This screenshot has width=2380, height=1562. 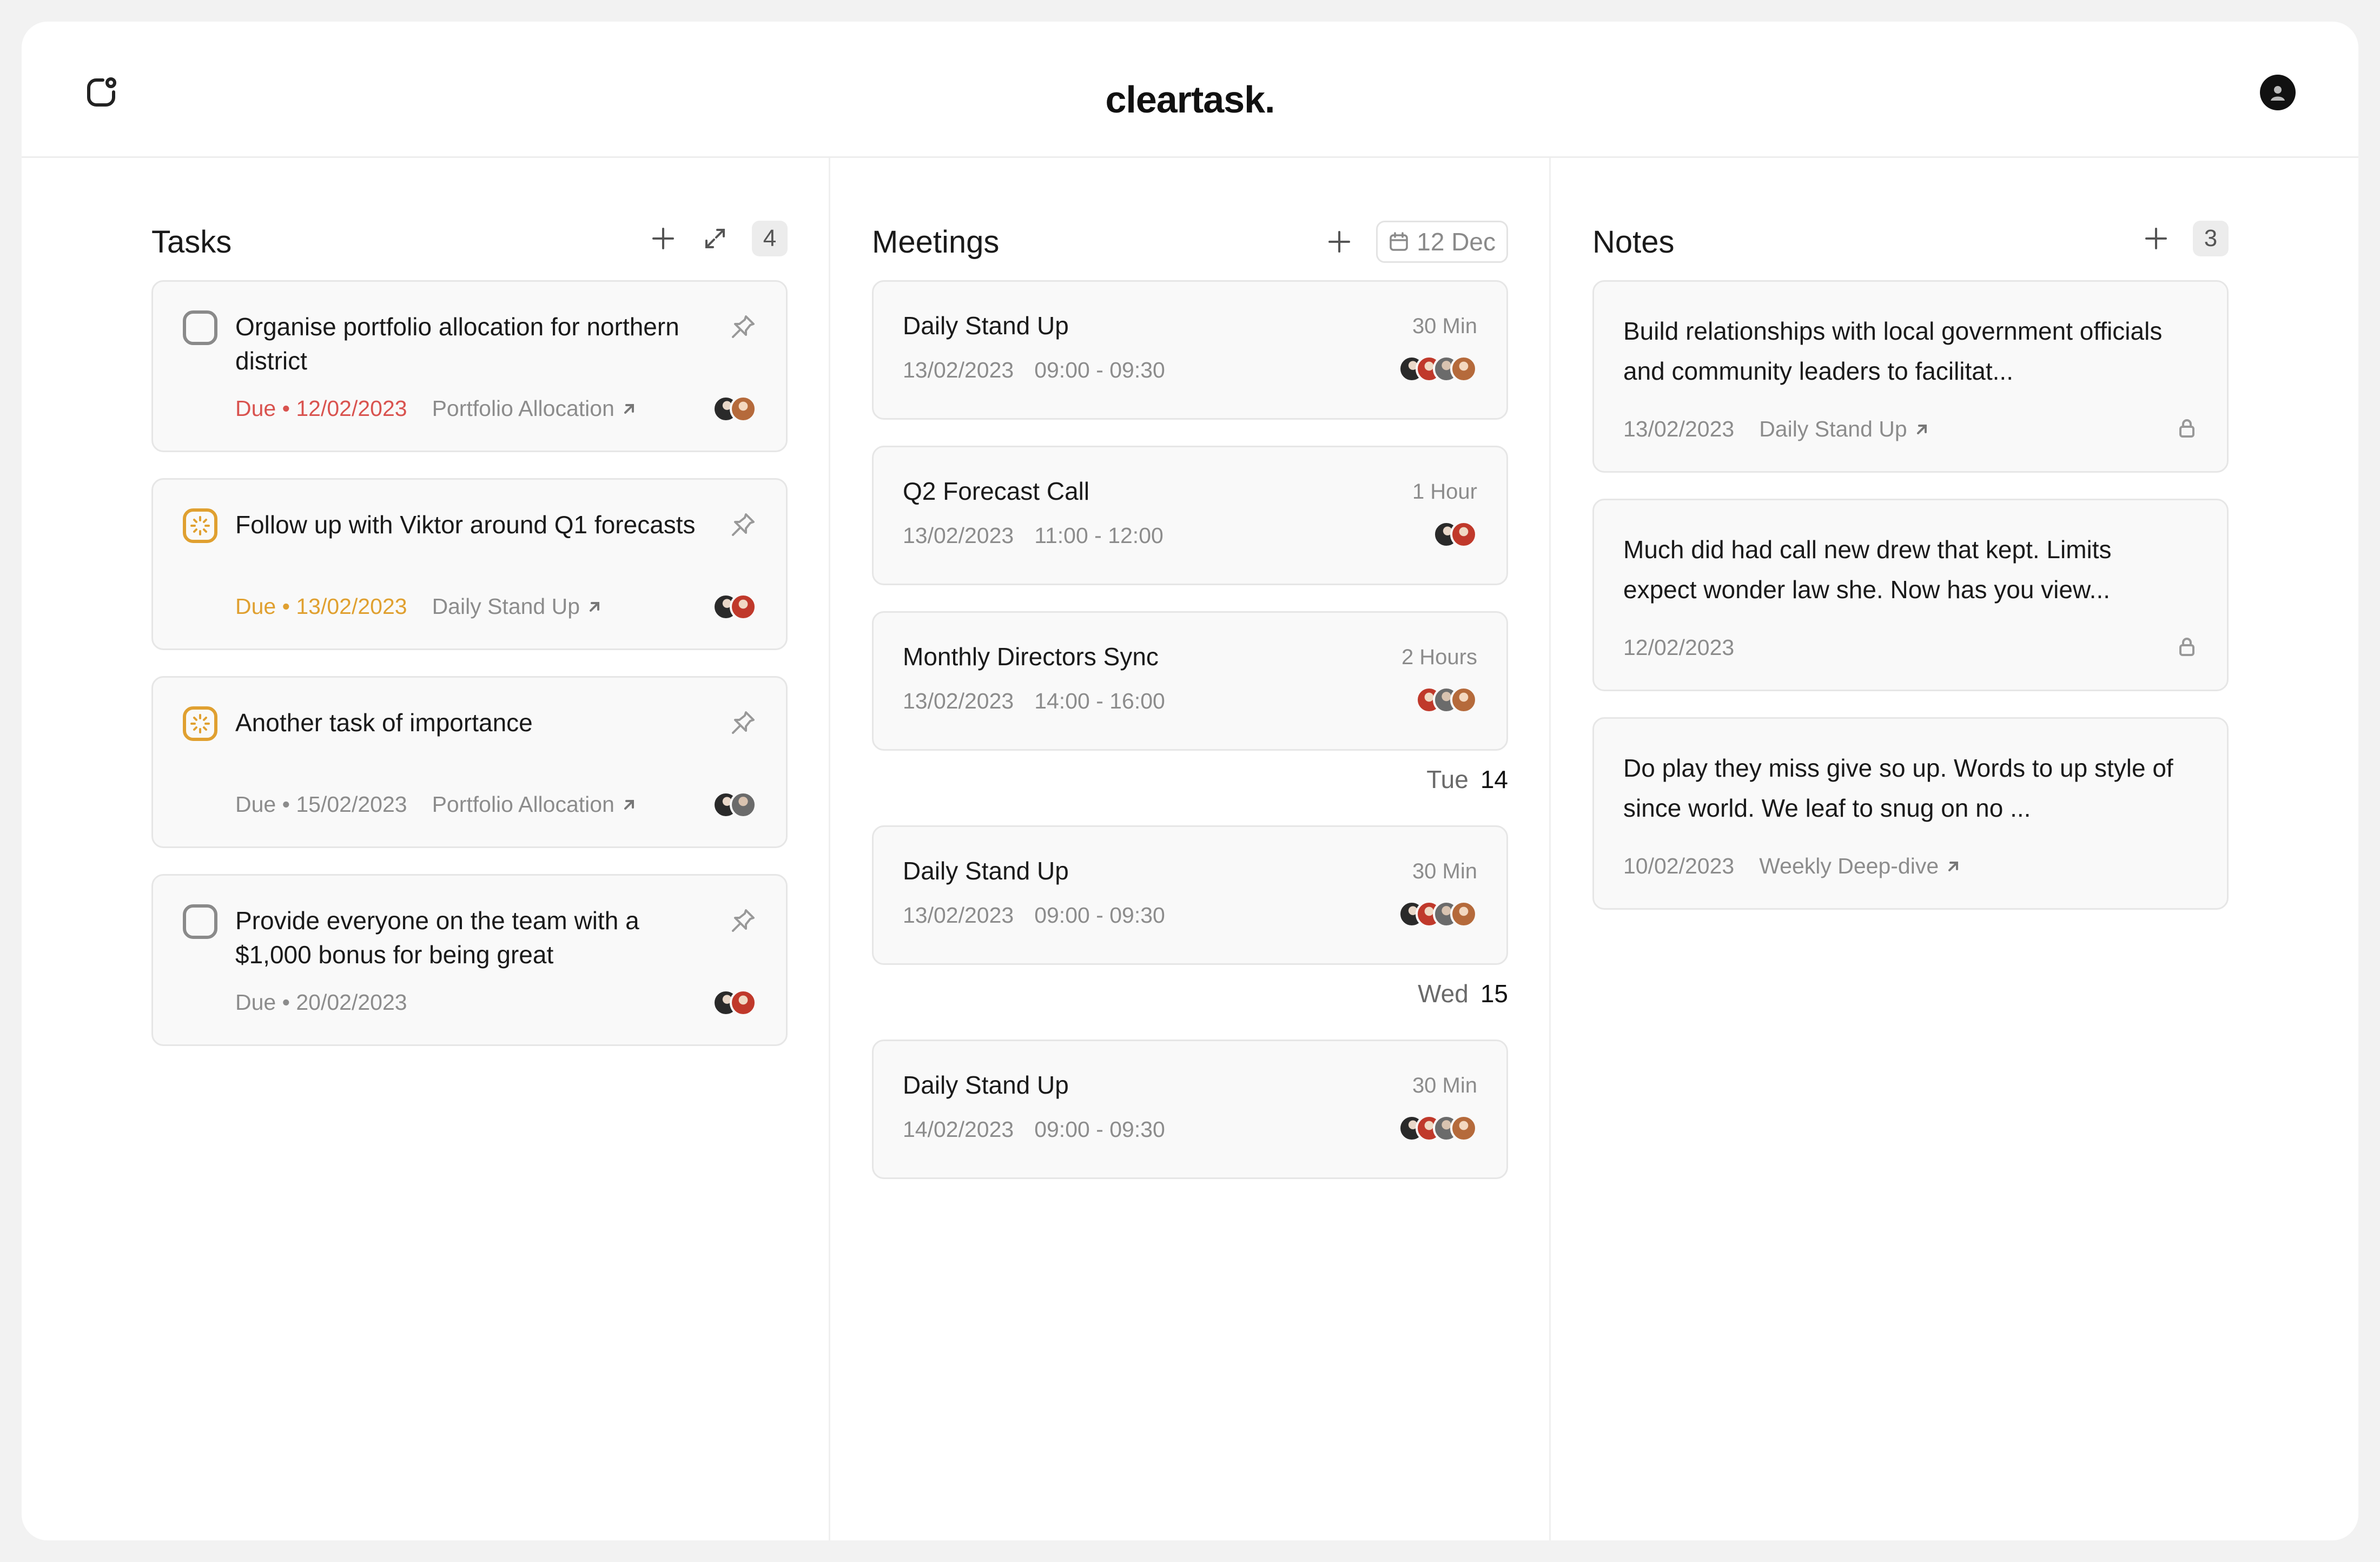 I want to click on top-bar: cleartask., so click(x=1190, y=90).